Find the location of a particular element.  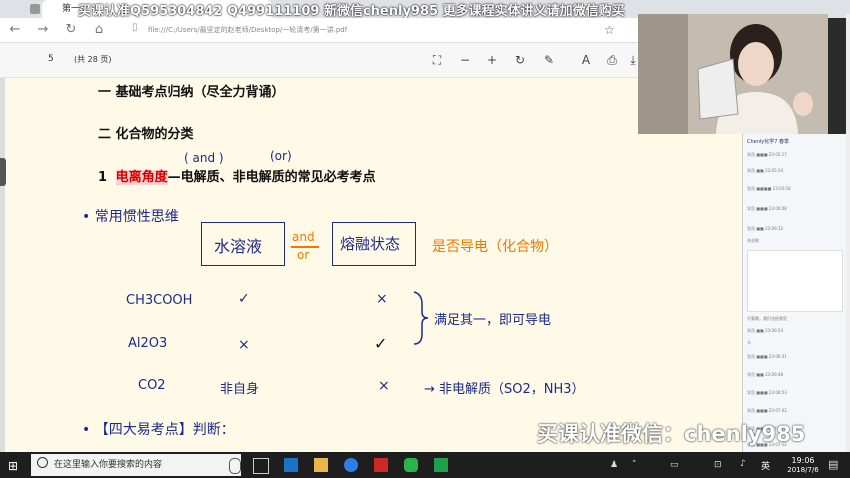

note-and: ( and ) is located at coordinates (204, 158).